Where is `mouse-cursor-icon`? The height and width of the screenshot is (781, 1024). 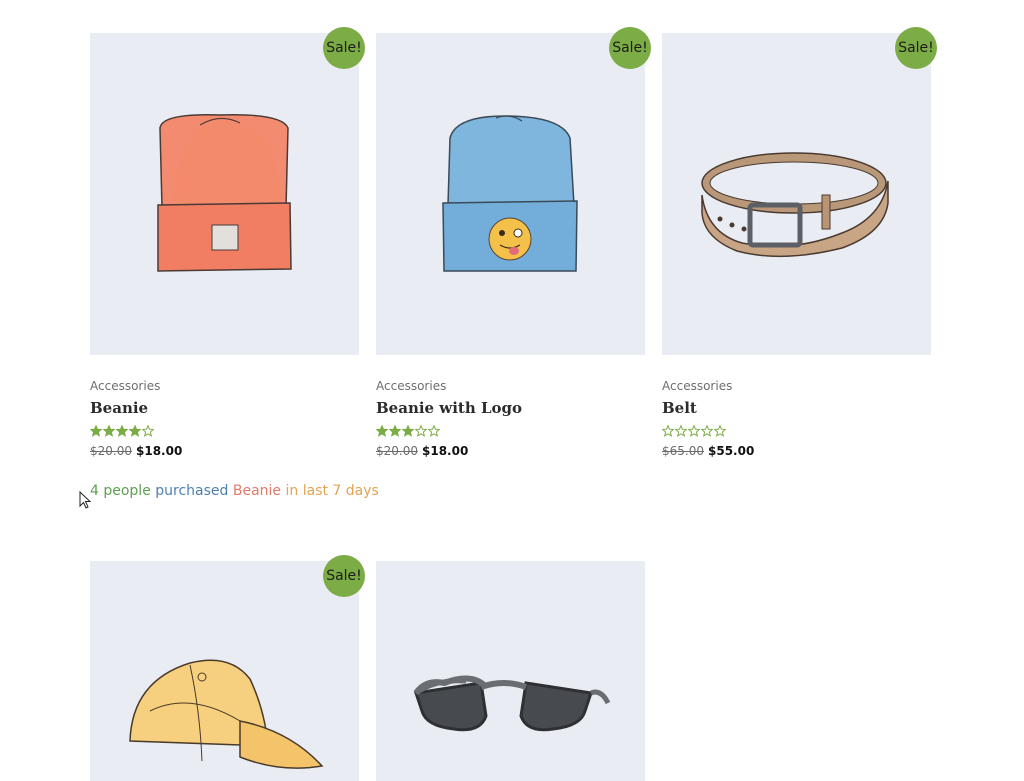
mouse-cursor-icon is located at coordinates (85, 500).